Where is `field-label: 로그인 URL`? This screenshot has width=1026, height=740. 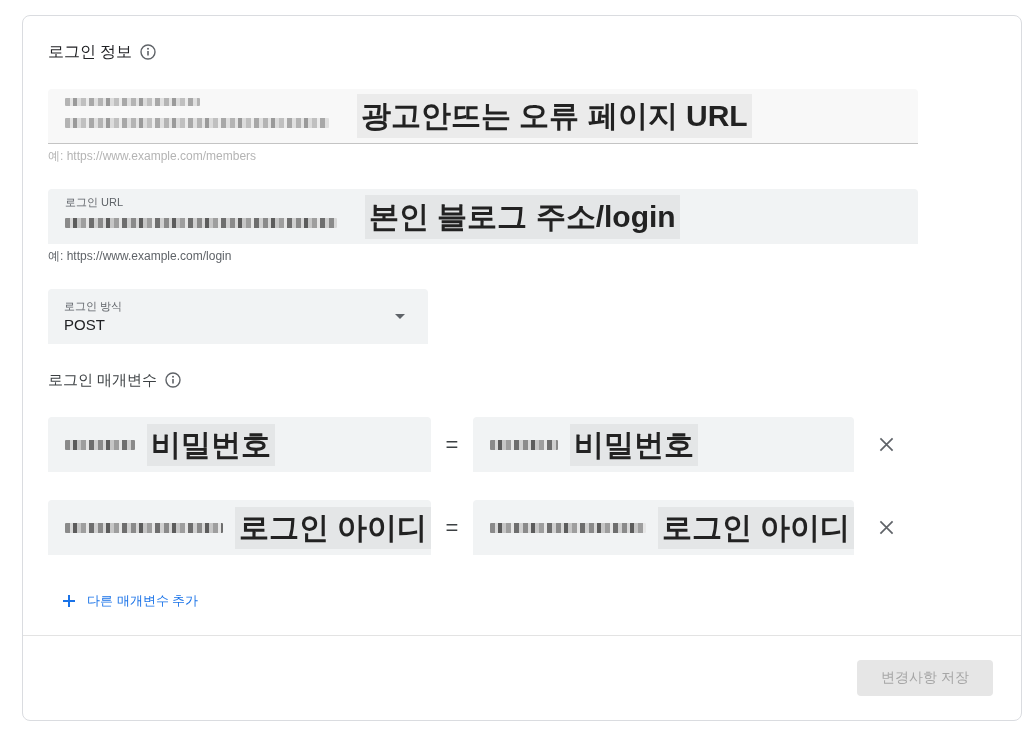
field-label: 로그인 URL is located at coordinates (95, 202).